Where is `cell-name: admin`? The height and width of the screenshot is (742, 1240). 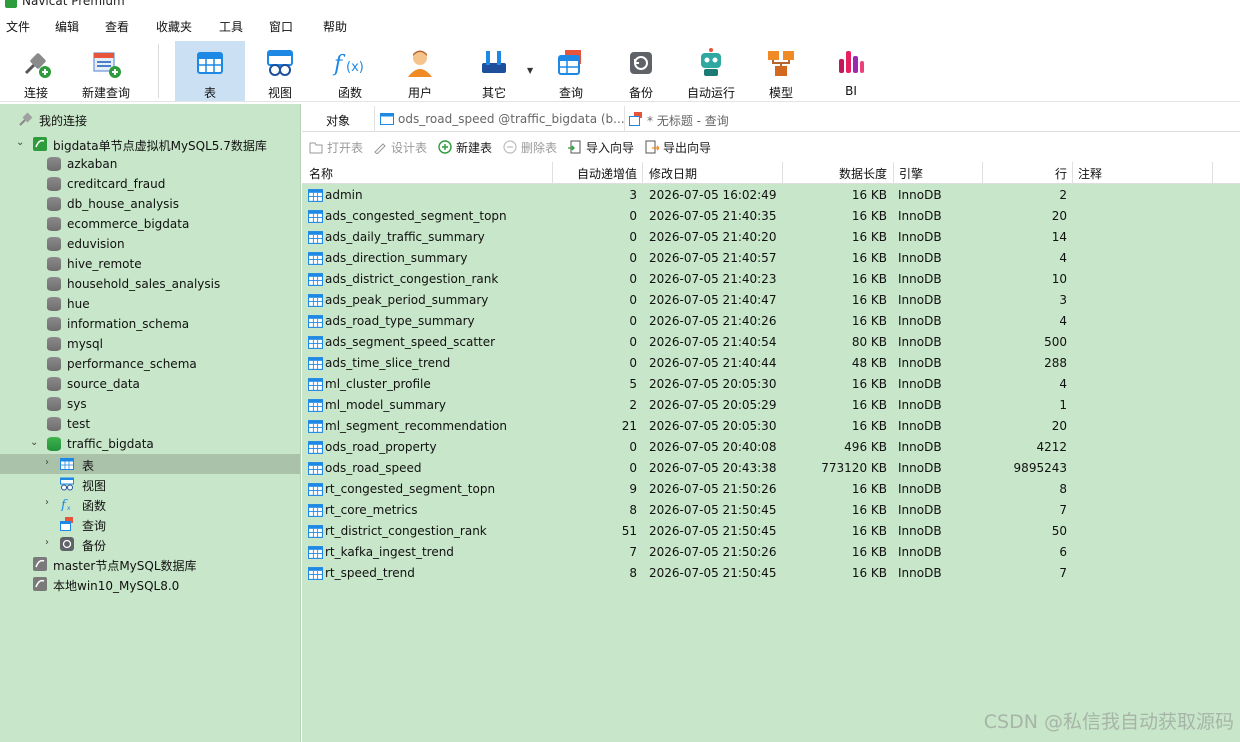
cell-name: admin is located at coordinates (344, 195).